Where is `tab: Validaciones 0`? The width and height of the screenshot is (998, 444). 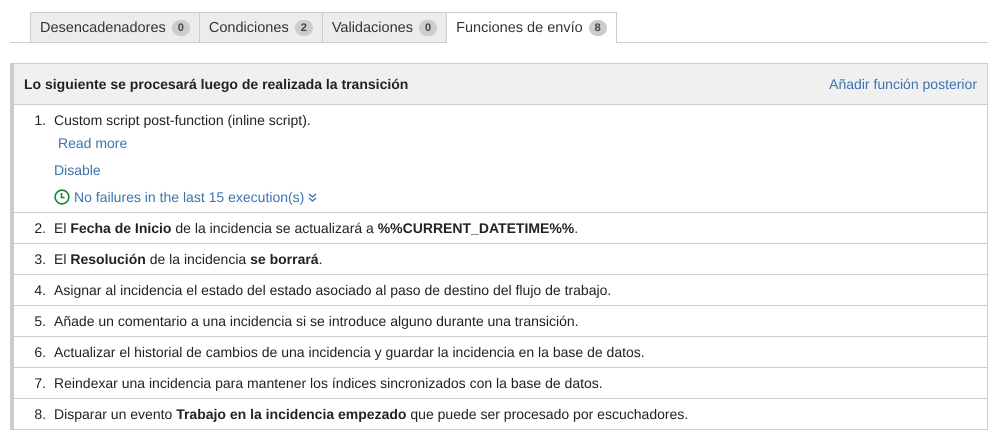
tab: Validaciones 0 is located at coordinates (385, 27).